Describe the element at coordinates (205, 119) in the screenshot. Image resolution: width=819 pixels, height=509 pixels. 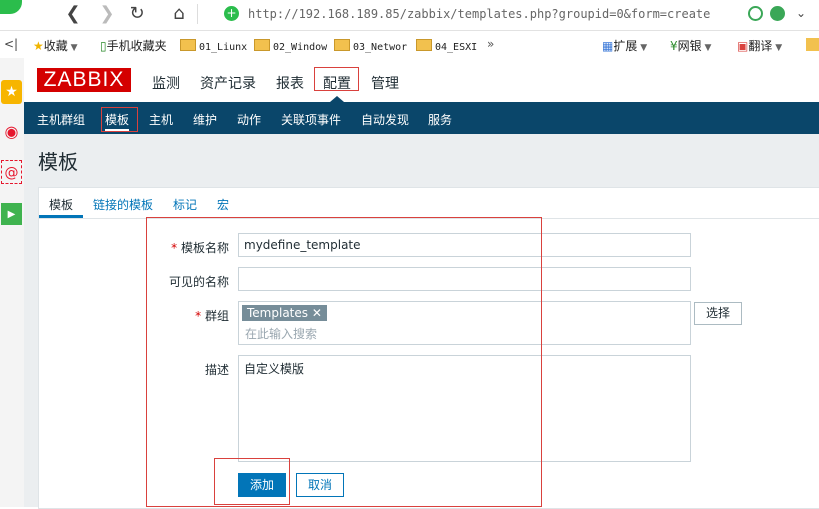
I see `subnav-maintenance: 维护` at that location.